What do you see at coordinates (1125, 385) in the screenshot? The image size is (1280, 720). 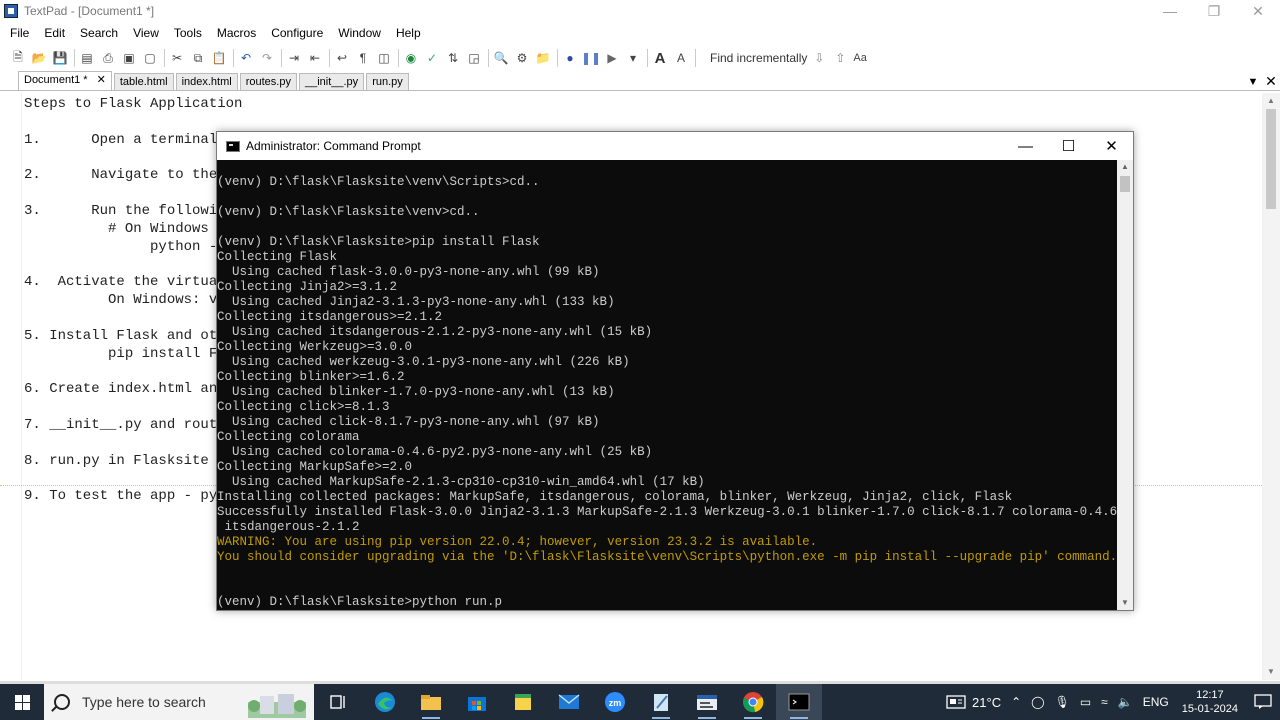 I see `console-vertical-scrollbar: ▲ ▼` at bounding box center [1125, 385].